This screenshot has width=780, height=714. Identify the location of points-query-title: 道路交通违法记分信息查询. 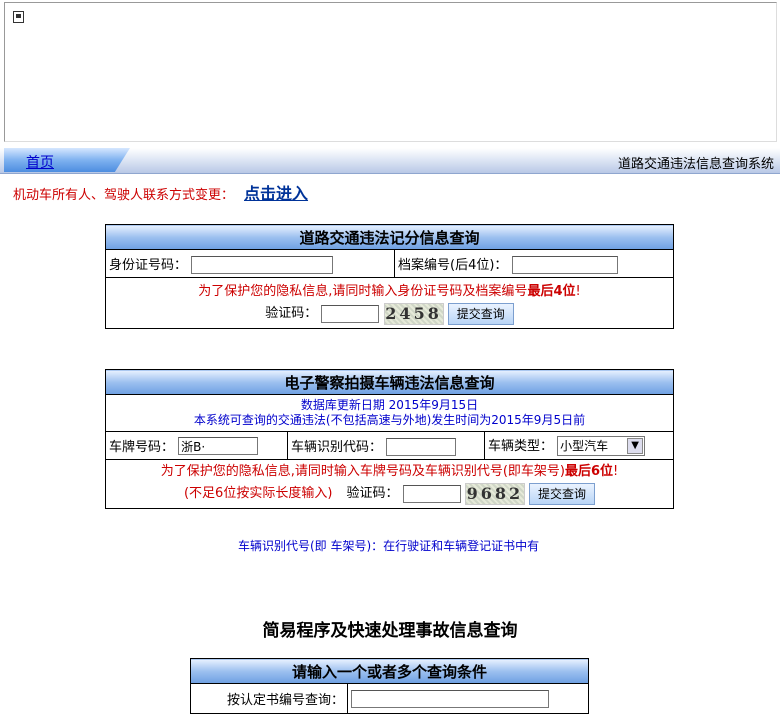
(389, 237).